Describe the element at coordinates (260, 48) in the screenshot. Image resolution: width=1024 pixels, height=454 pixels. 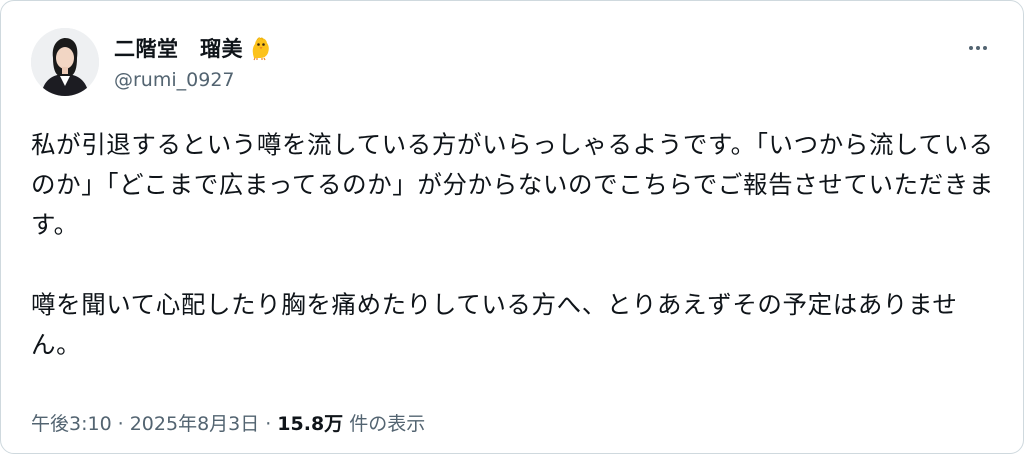
I see `baby-chick-icon` at that location.